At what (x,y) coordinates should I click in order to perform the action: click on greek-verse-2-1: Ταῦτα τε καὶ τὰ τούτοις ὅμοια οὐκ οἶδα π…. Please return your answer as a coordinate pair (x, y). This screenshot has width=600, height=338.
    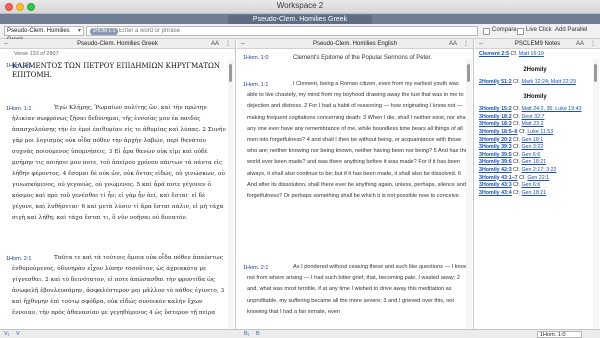
    Looking at the image, I should click on (118, 285).